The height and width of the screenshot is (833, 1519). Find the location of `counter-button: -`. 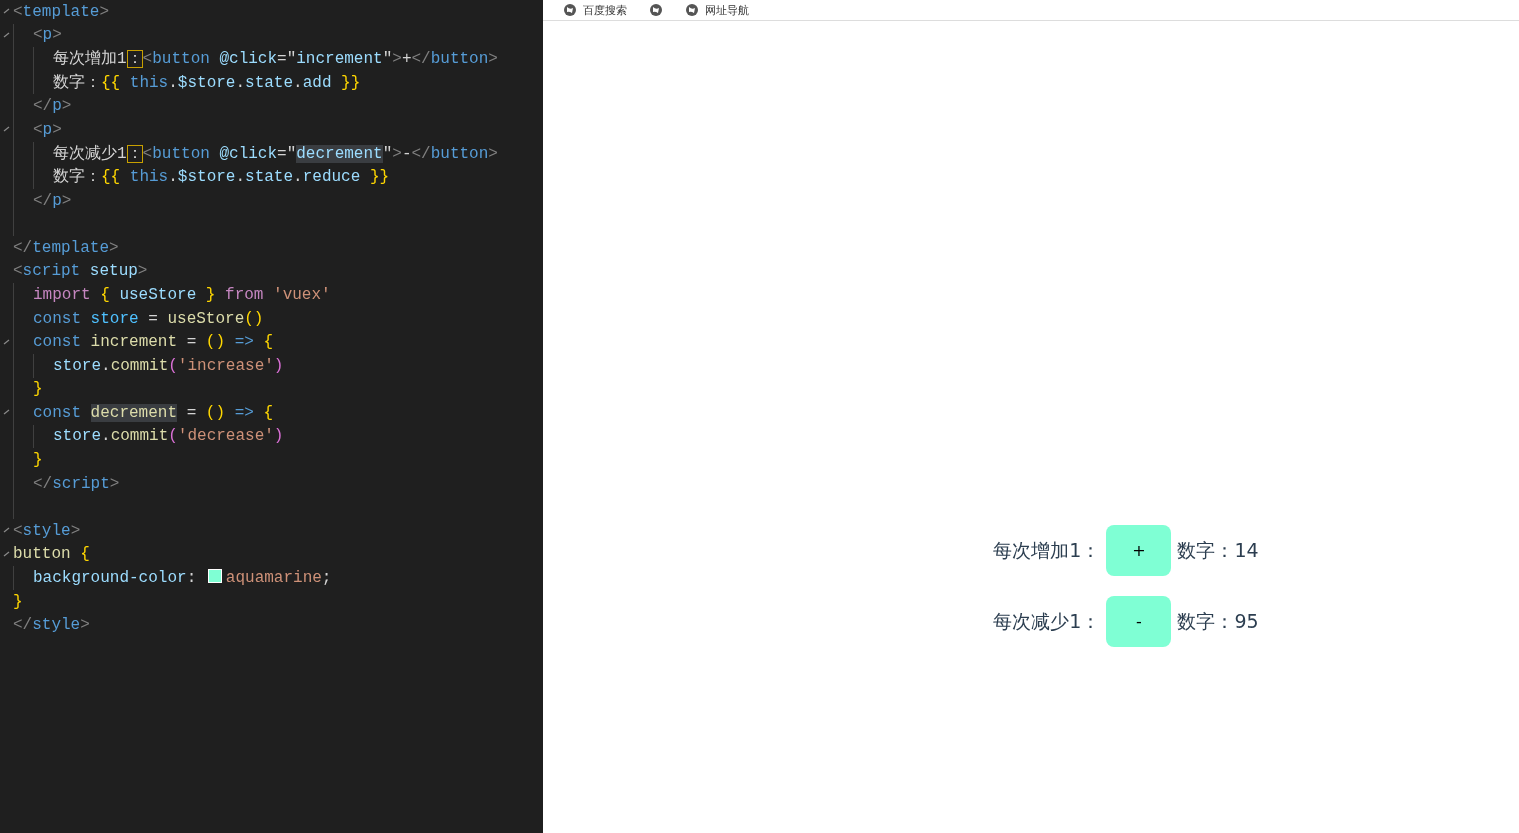

counter-button: - is located at coordinates (1139, 621).